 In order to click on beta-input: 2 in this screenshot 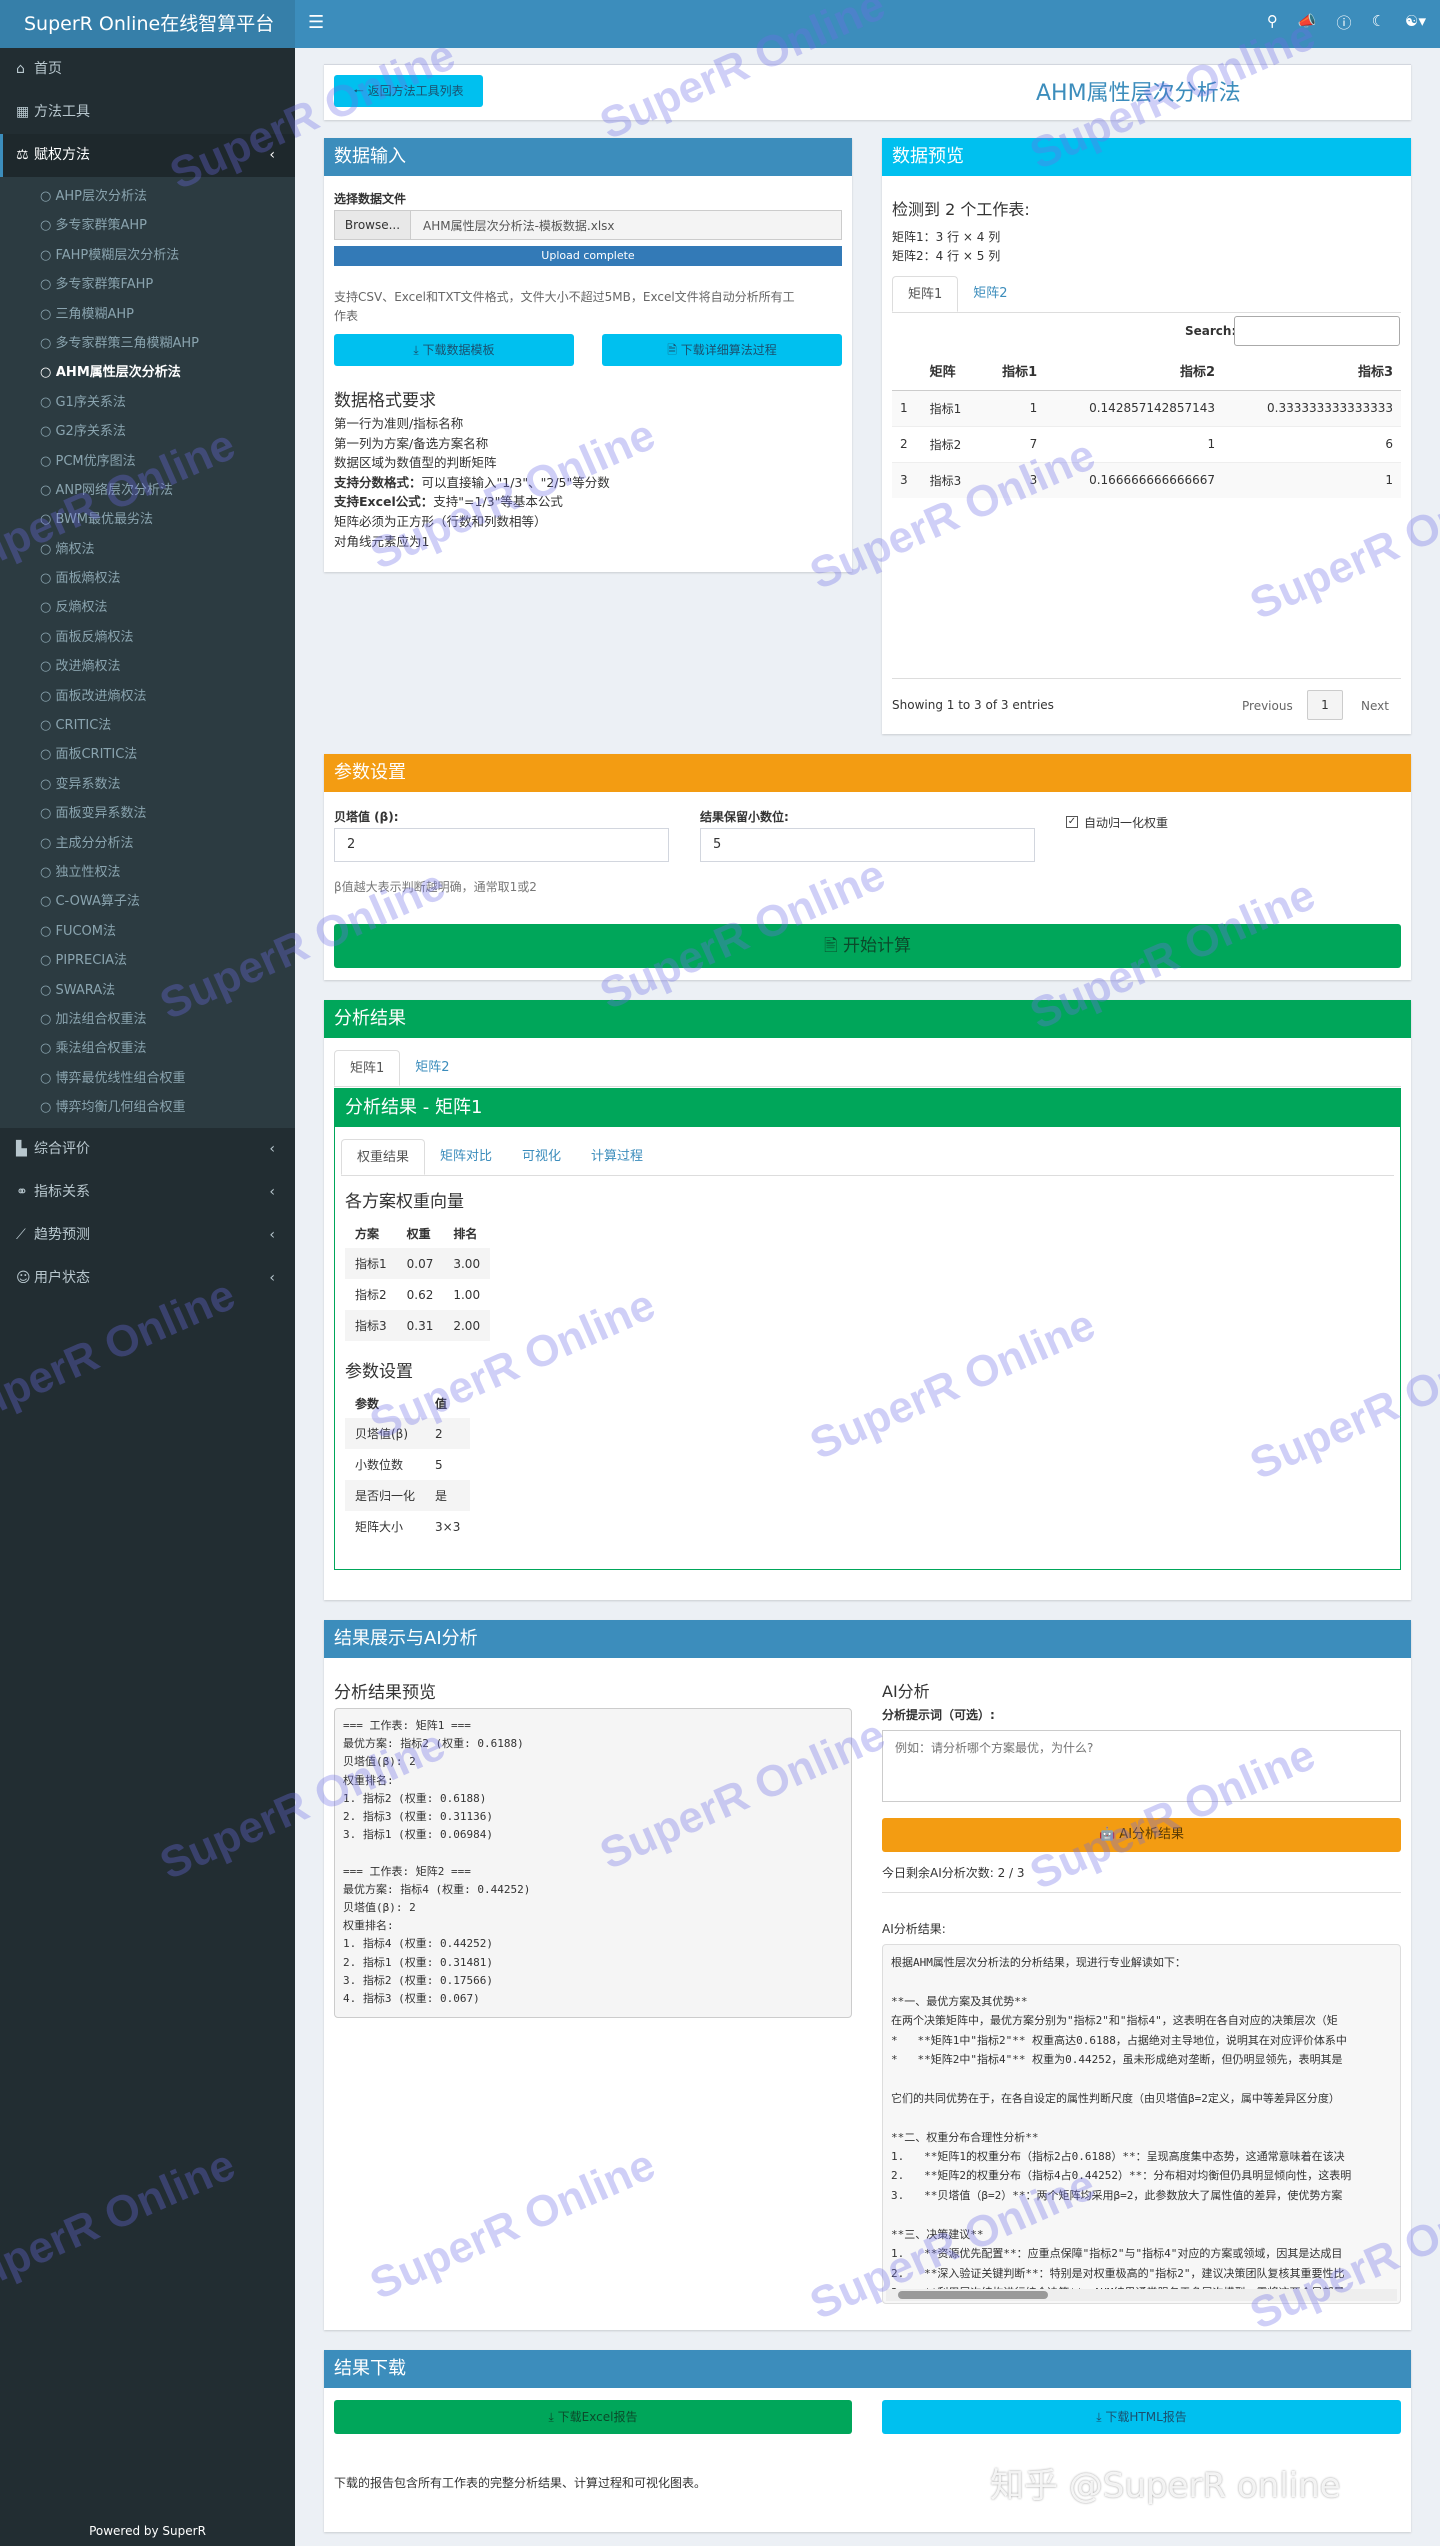, I will do `click(501, 845)`.